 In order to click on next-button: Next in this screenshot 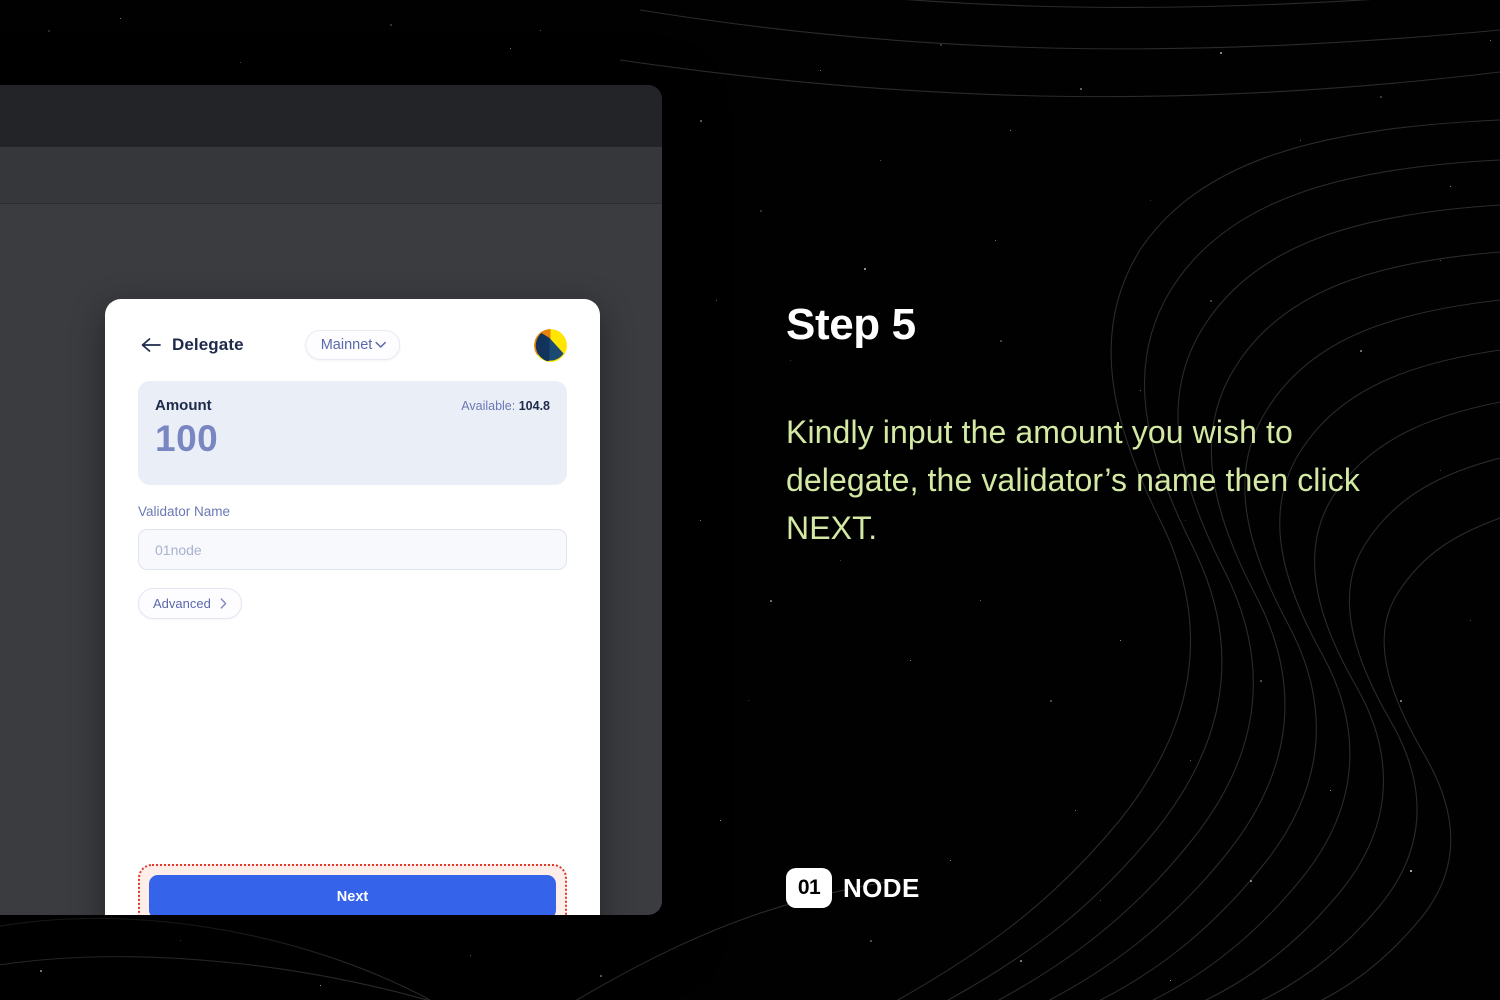, I will do `click(352, 895)`.